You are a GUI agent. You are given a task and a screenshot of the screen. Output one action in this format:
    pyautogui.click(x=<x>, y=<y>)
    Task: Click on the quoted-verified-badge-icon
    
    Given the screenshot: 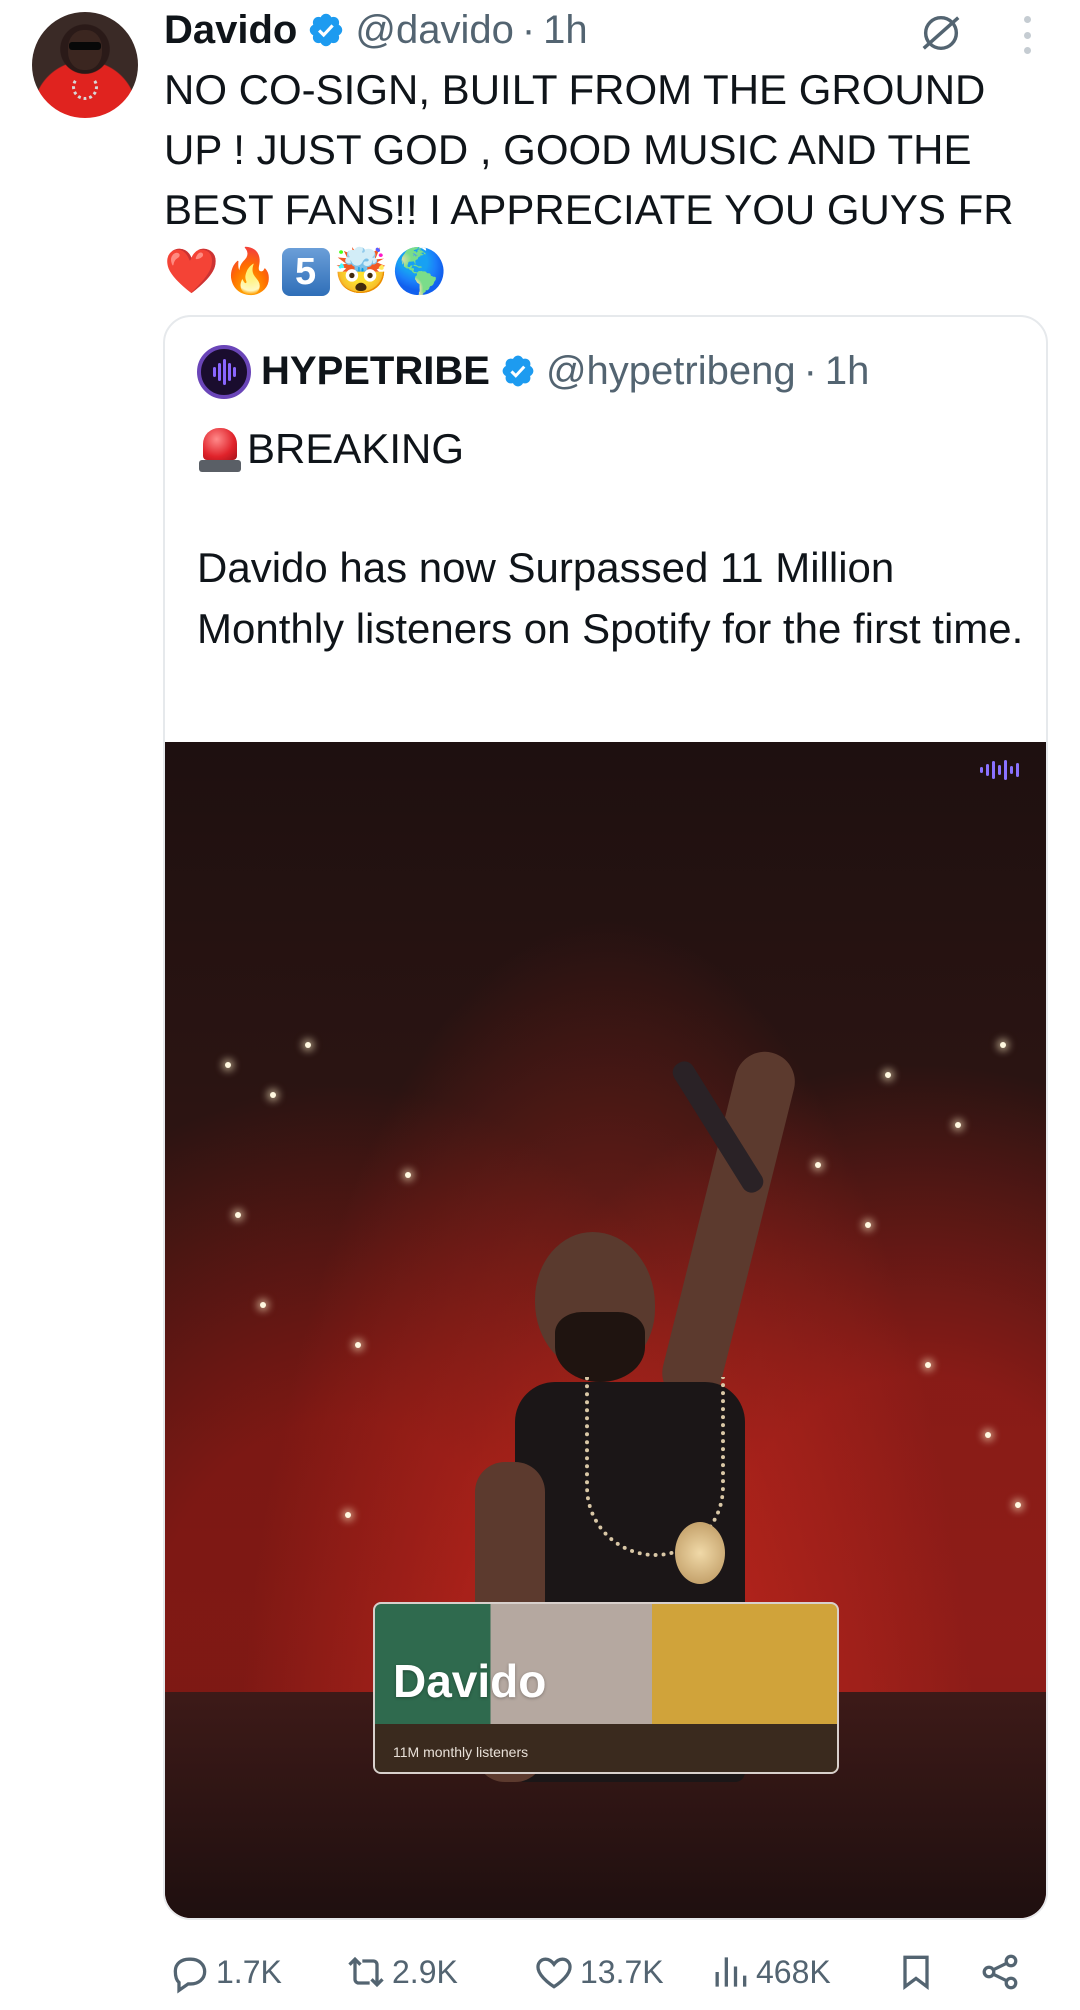 What is the action you would take?
    pyautogui.click(x=518, y=371)
    